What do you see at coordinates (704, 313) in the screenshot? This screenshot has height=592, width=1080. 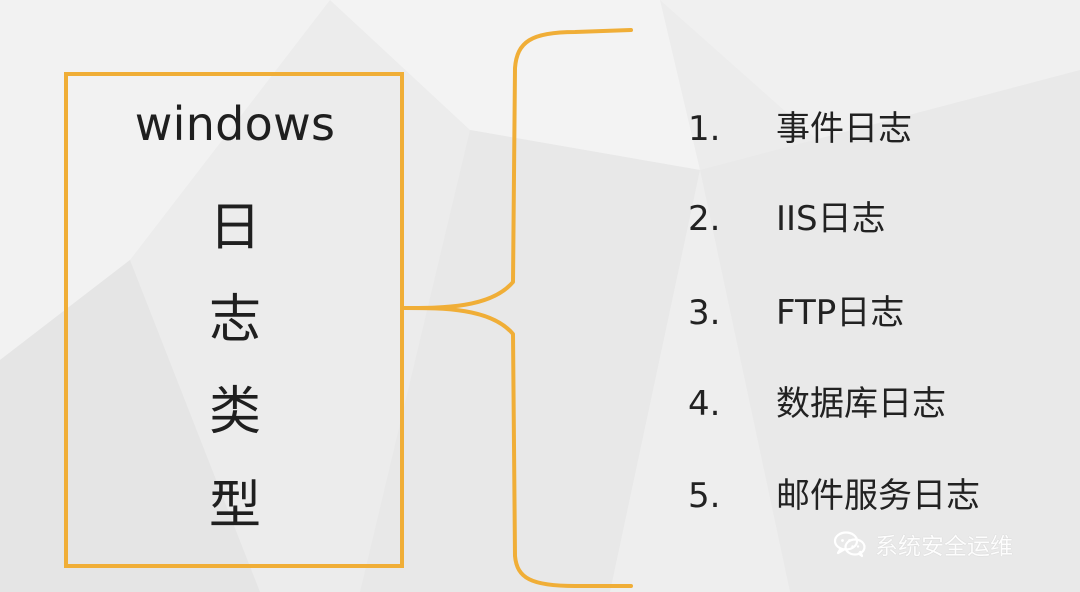 I see `list-number-3: 3.` at bounding box center [704, 313].